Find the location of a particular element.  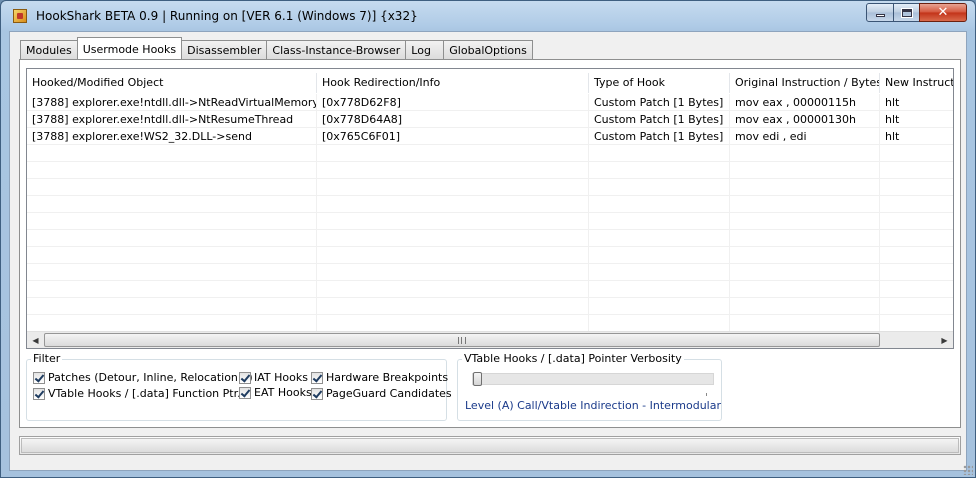

hardware-breakpoints-label: Hardware Breakpoints is located at coordinates (387, 377).